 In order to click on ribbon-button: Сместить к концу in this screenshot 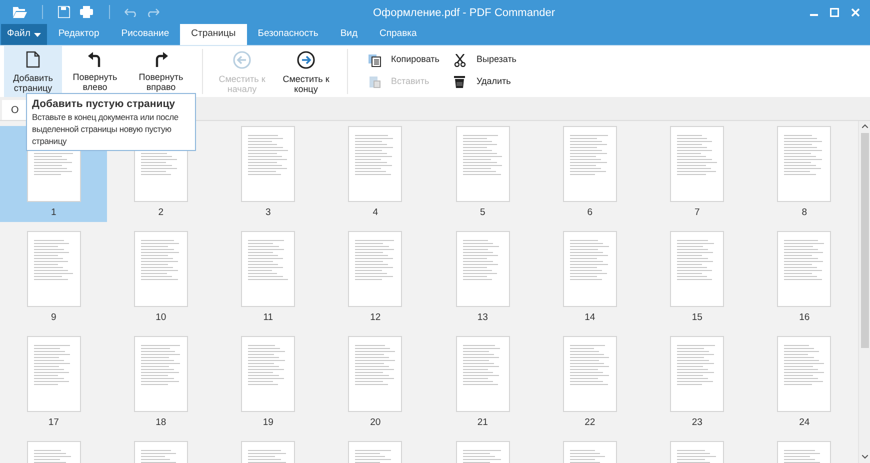, I will do `click(306, 71)`.